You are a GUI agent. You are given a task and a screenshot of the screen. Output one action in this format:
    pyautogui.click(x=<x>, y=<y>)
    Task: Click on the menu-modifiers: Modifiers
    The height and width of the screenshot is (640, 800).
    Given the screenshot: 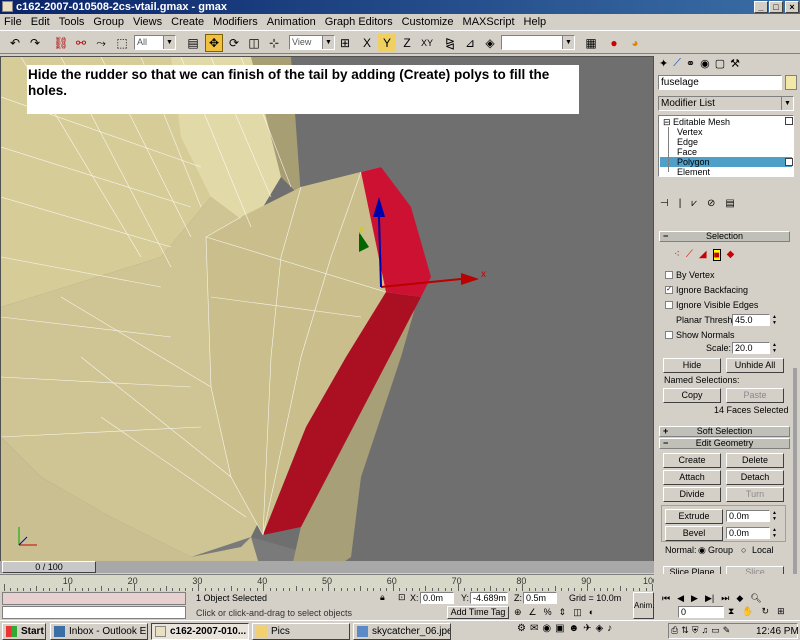 What is the action you would take?
    pyautogui.click(x=235, y=22)
    